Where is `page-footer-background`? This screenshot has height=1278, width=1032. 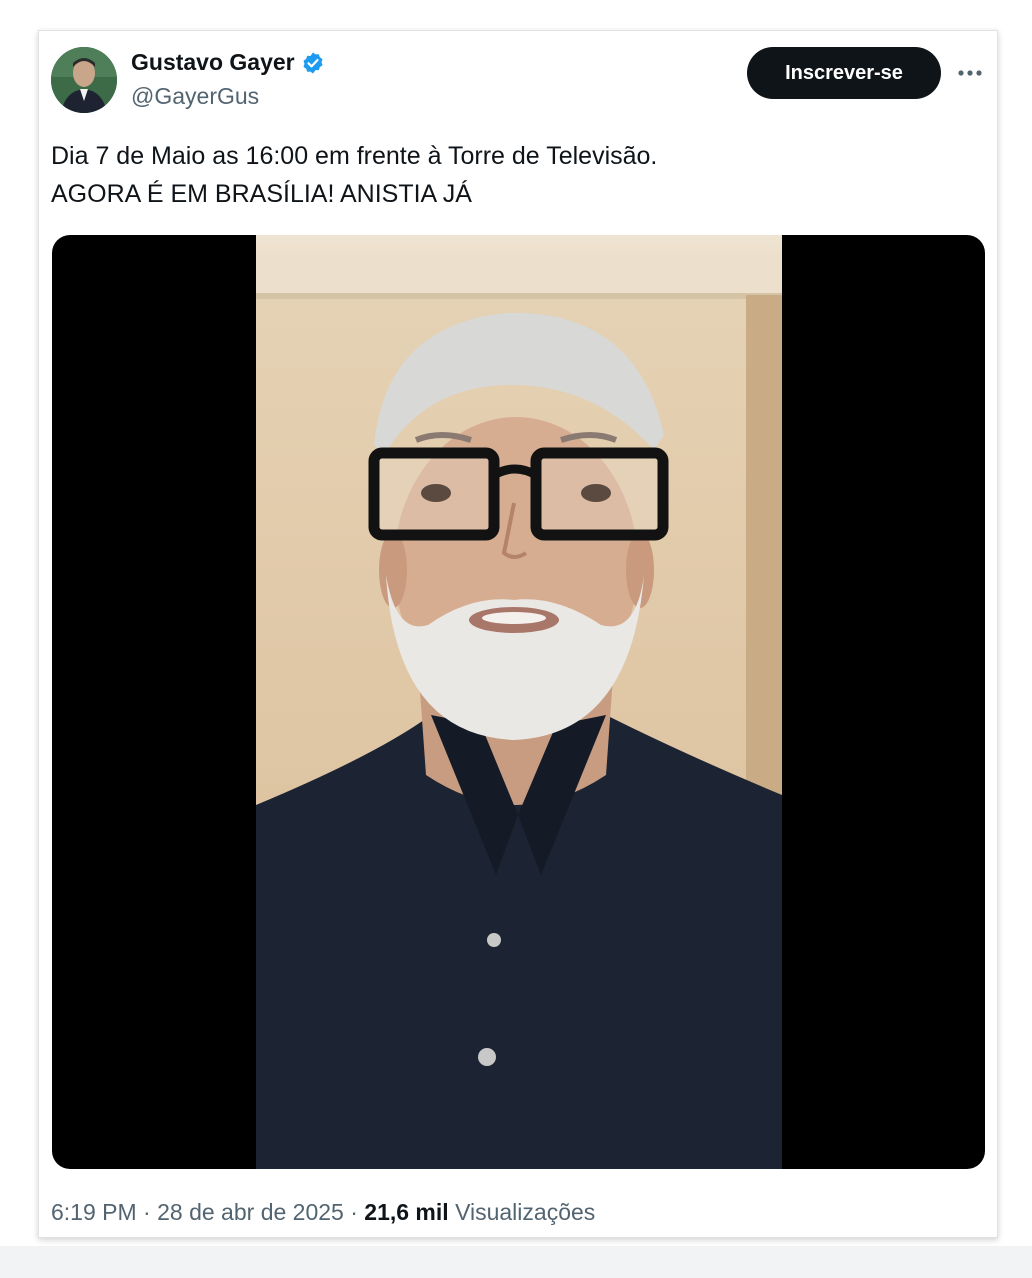
page-footer-background is located at coordinates (516, 1262).